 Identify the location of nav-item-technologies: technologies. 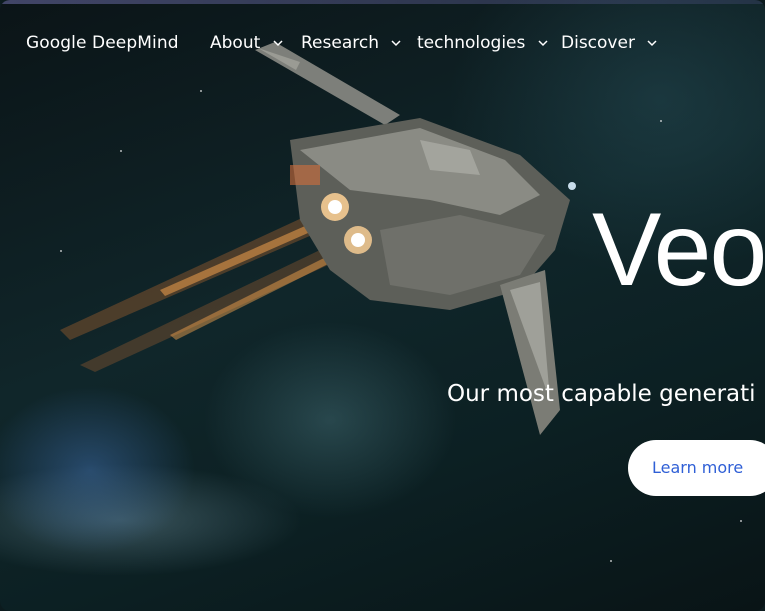
(483, 43).